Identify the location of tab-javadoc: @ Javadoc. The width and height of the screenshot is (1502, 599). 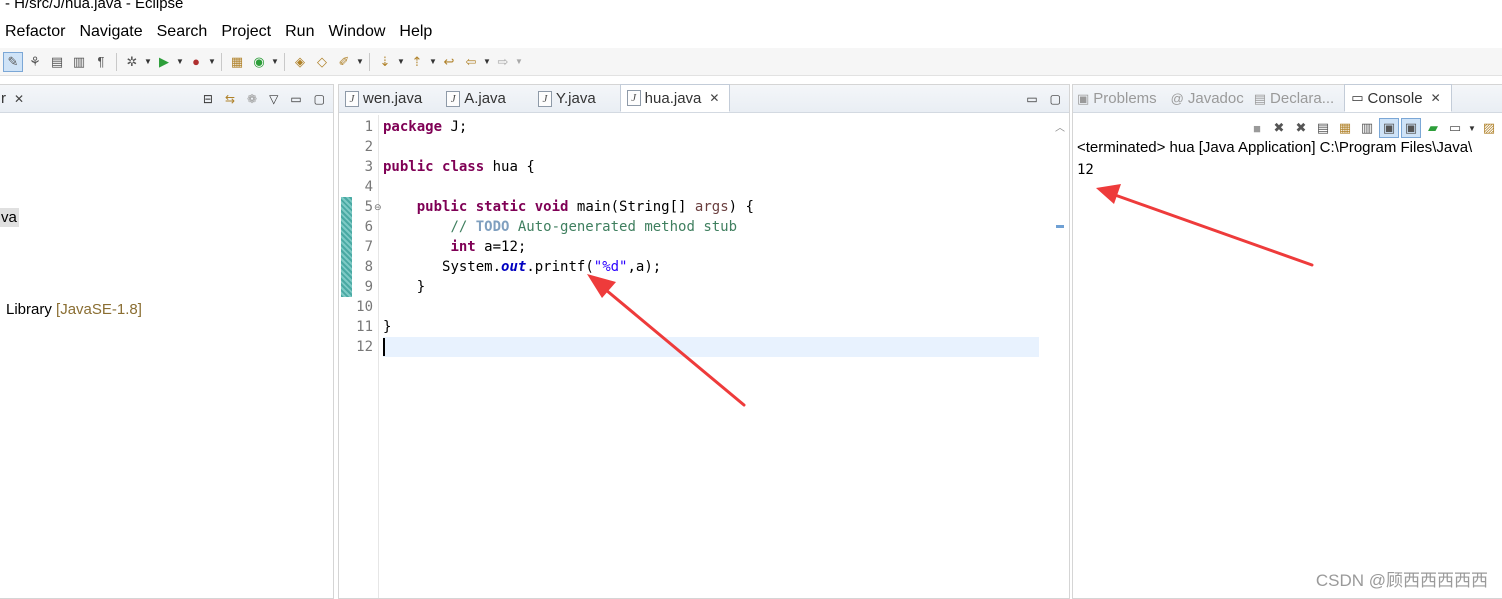
(1210, 98).